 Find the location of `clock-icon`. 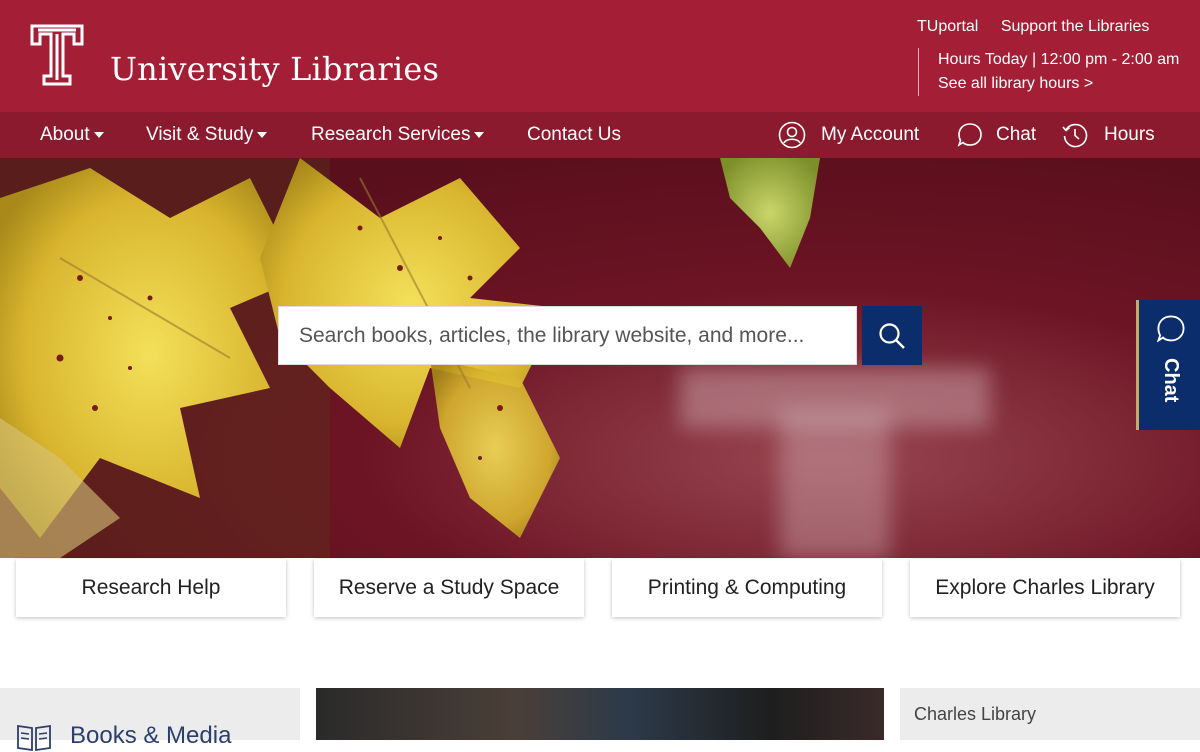

clock-icon is located at coordinates (1075, 135).